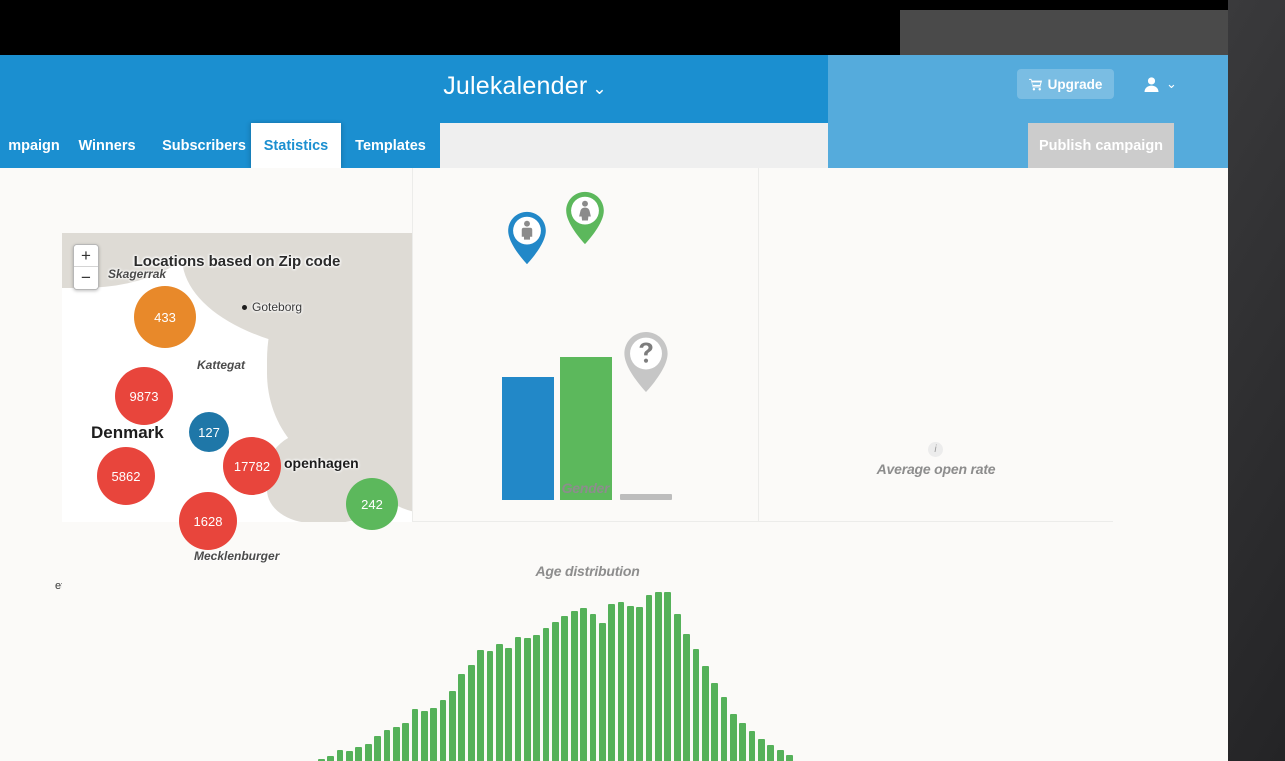  I want to click on map-city-dot-goteborg, so click(244, 307).